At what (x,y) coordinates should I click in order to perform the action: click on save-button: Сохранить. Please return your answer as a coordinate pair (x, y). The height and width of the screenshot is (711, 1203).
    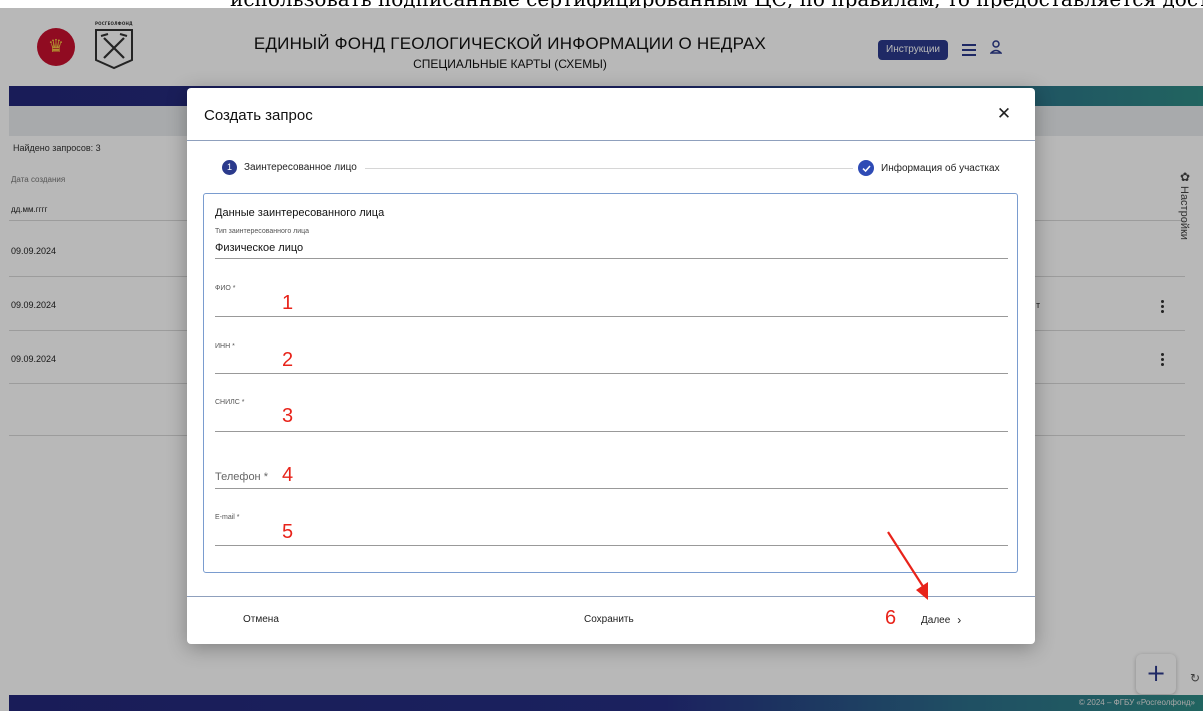
    Looking at the image, I should click on (609, 619).